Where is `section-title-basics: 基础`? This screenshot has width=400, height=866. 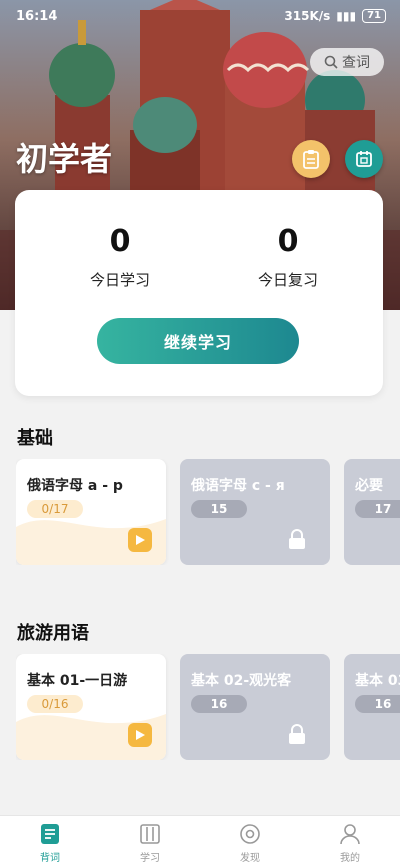 section-title-basics: 基础 is located at coordinates (35, 438).